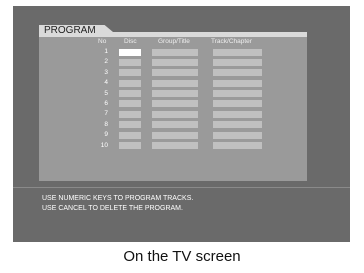 This screenshot has width=364, height=273. Describe the element at coordinates (231, 41) in the screenshot. I see `column-header-track: Track/Chapter` at that location.